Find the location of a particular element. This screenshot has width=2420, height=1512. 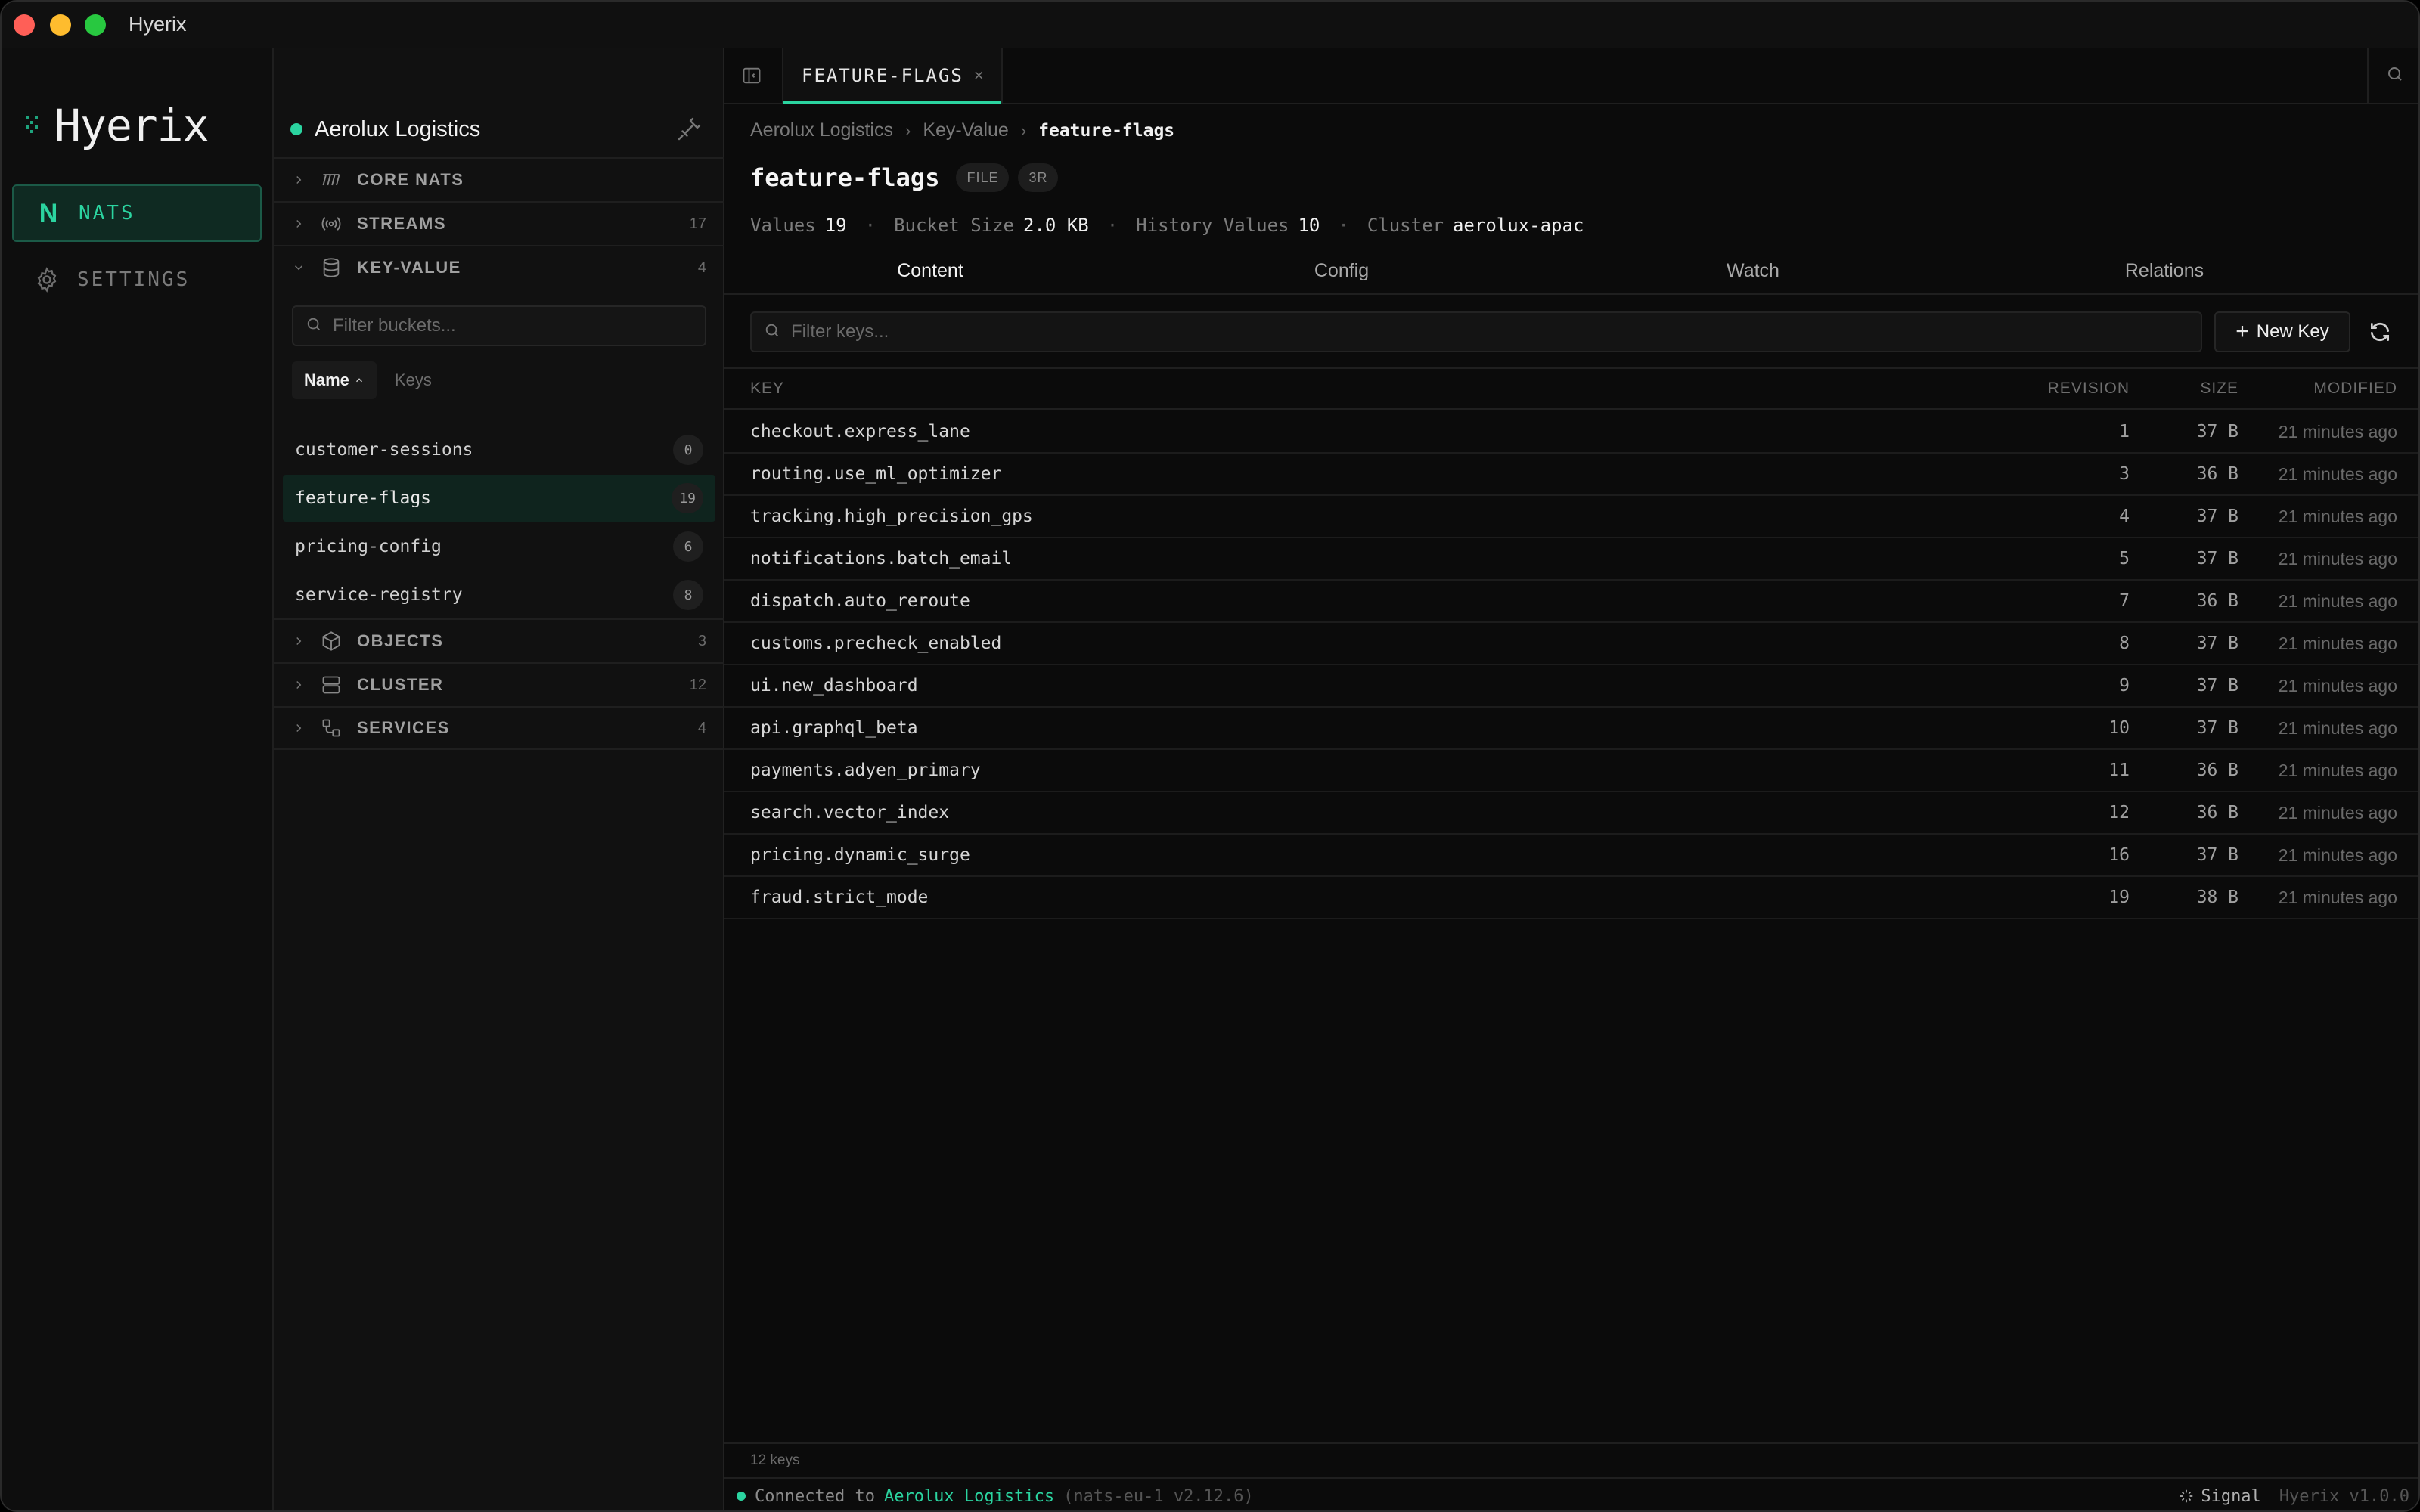

zoom-window-button is located at coordinates (95, 25).